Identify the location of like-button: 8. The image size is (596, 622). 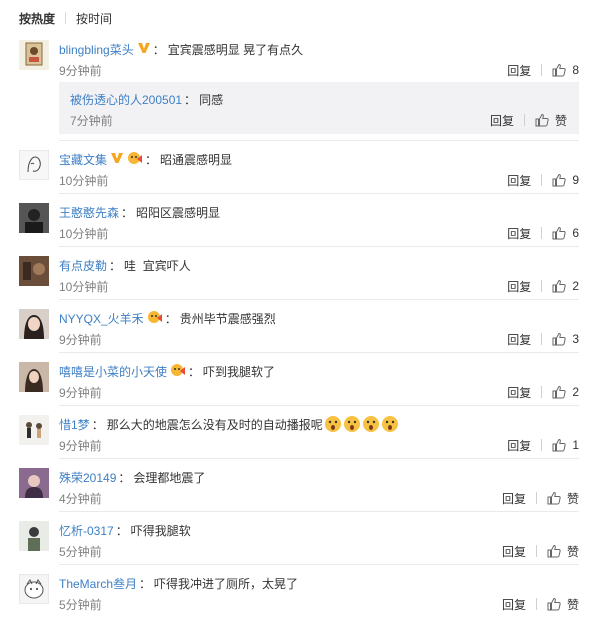
(565, 70).